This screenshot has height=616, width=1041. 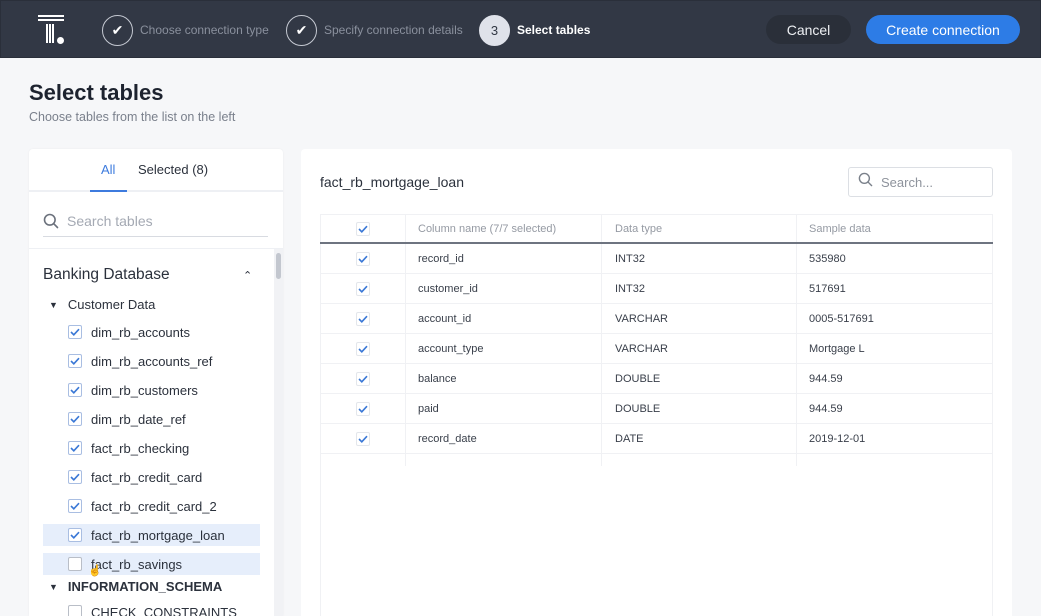 I want to click on table-item: fact_rb_credit_card, so click(x=151, y=477).